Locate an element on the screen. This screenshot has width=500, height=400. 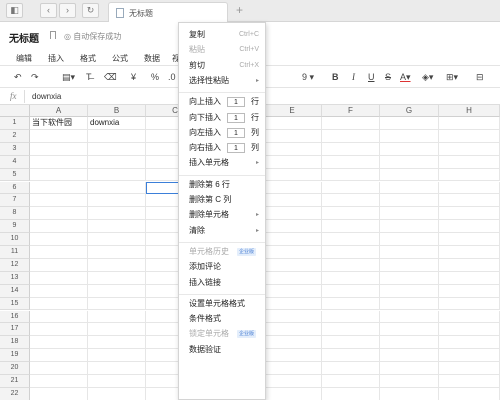
cell-g10 is located at coordinates (409, 239).